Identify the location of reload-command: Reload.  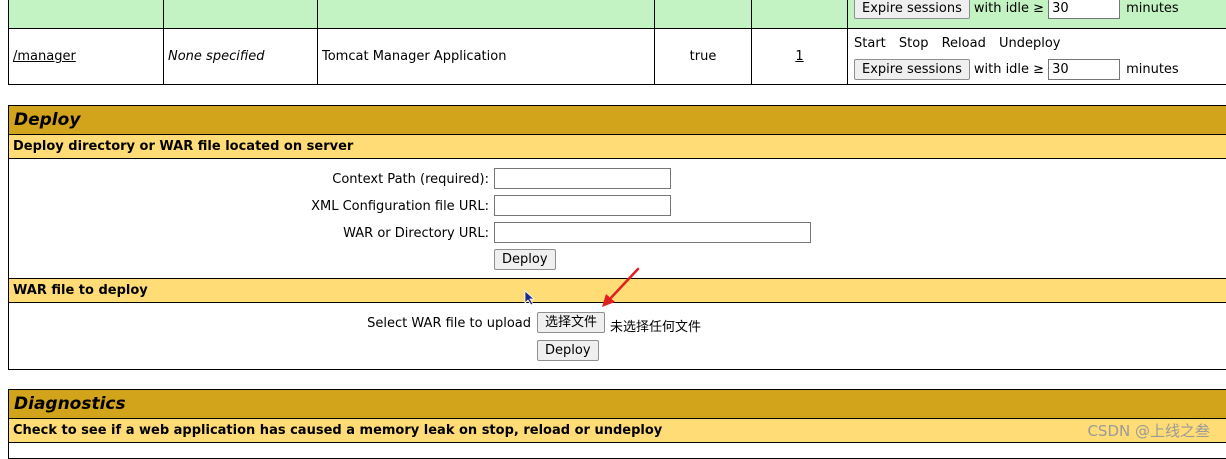
(964, 43).